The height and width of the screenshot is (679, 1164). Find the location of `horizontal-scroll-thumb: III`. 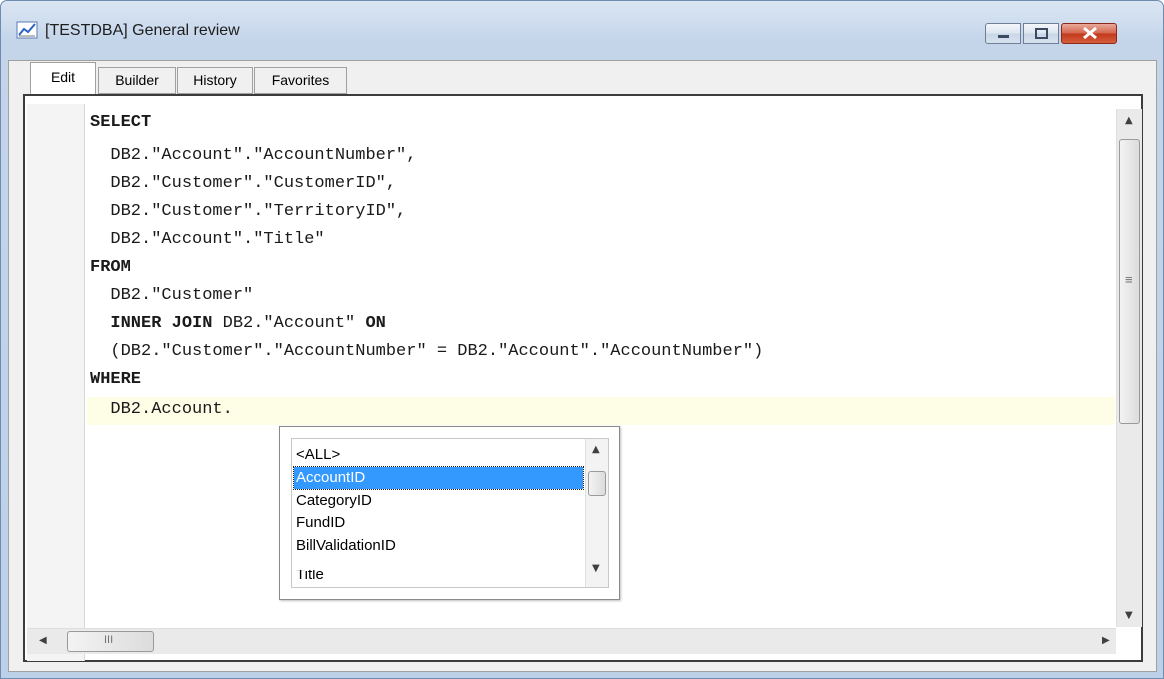

horizontal-scroll-thumb: III is located at coordinates (110, 641).